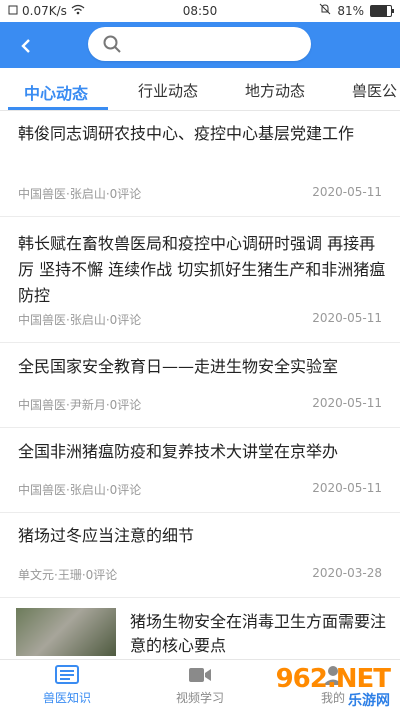  I want to click on news-title: 全国非洲猪瘟防疫和复养技术大讲堂在京举办, so click(178, 451).